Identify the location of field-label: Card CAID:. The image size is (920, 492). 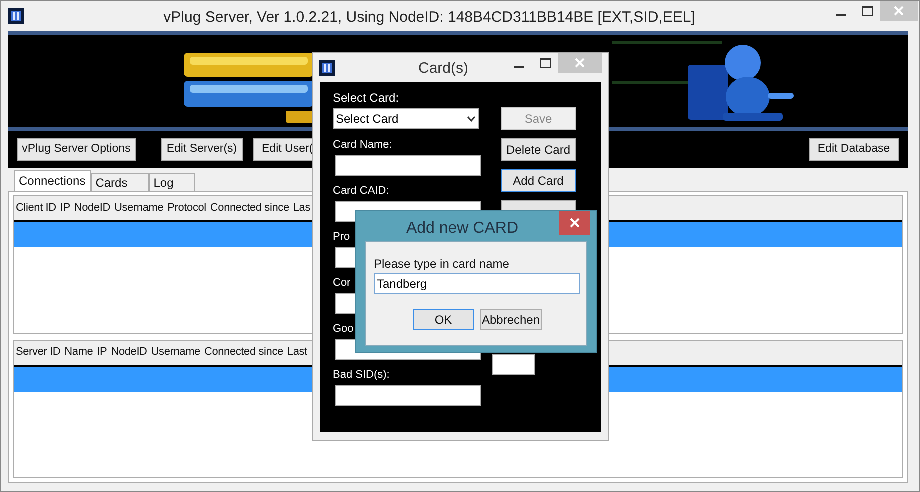
(361, 191).